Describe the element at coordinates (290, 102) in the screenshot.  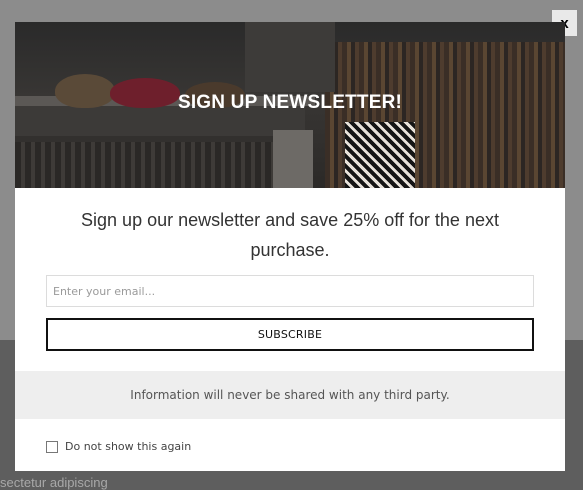
I see `hero-title: SIGN UP NEWSLETTER!` at that location.